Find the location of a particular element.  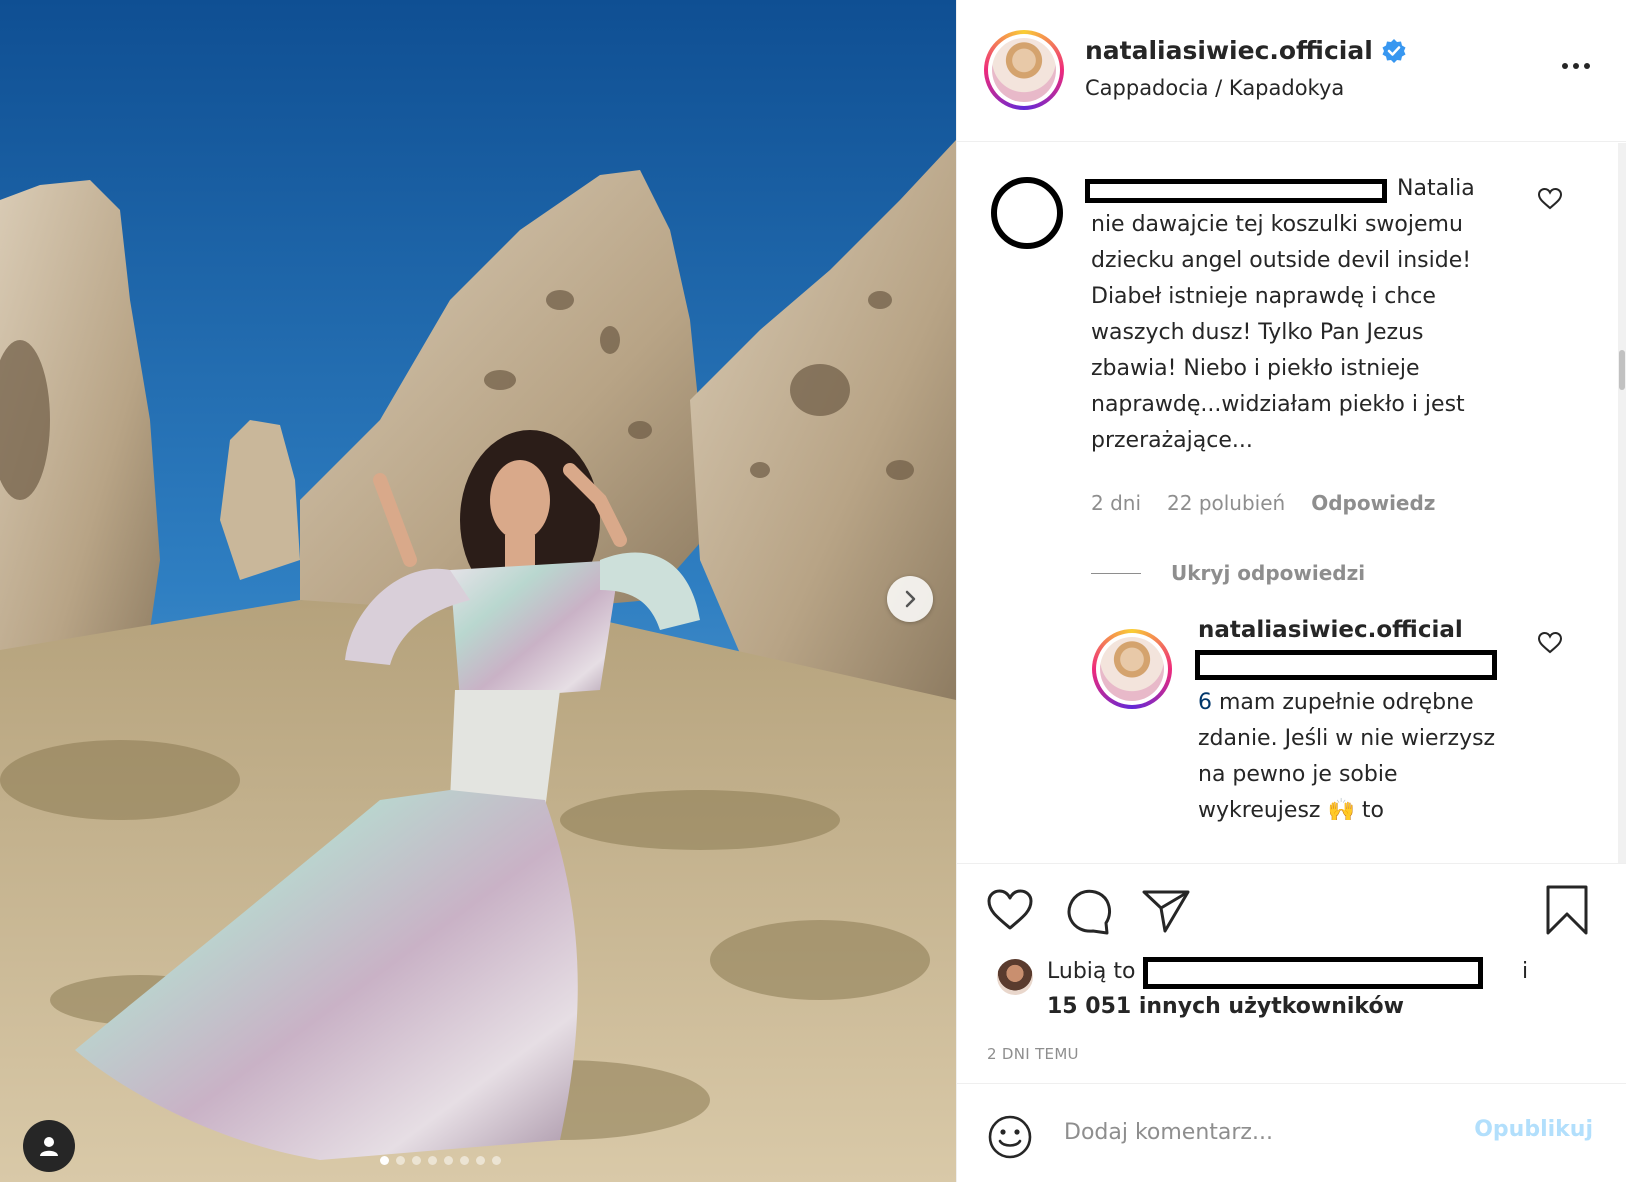

like-post-button is located at coordinates (1010, 912).